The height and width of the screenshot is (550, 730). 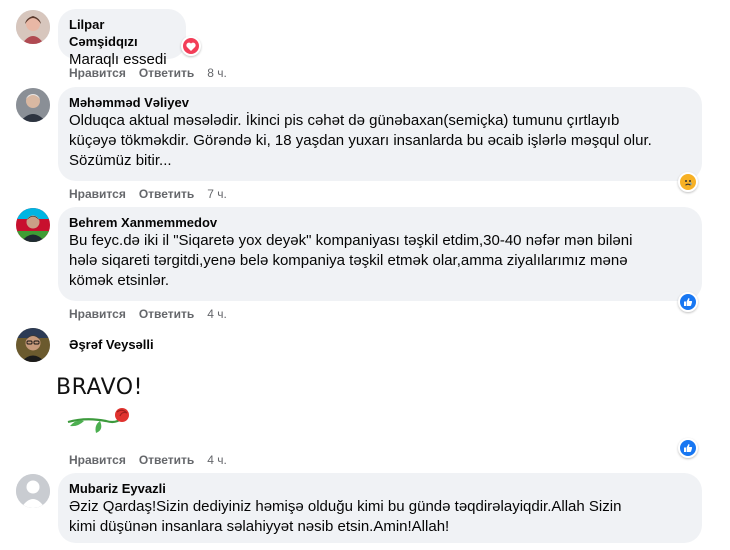 I want to click on avatar-woman, so click(x=33, y=27).